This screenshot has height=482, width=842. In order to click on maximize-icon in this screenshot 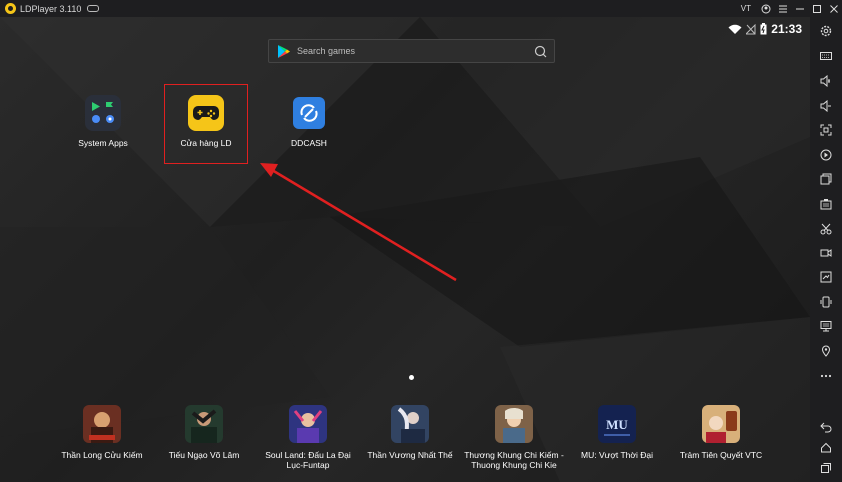, I will do `click(816, 8)`.